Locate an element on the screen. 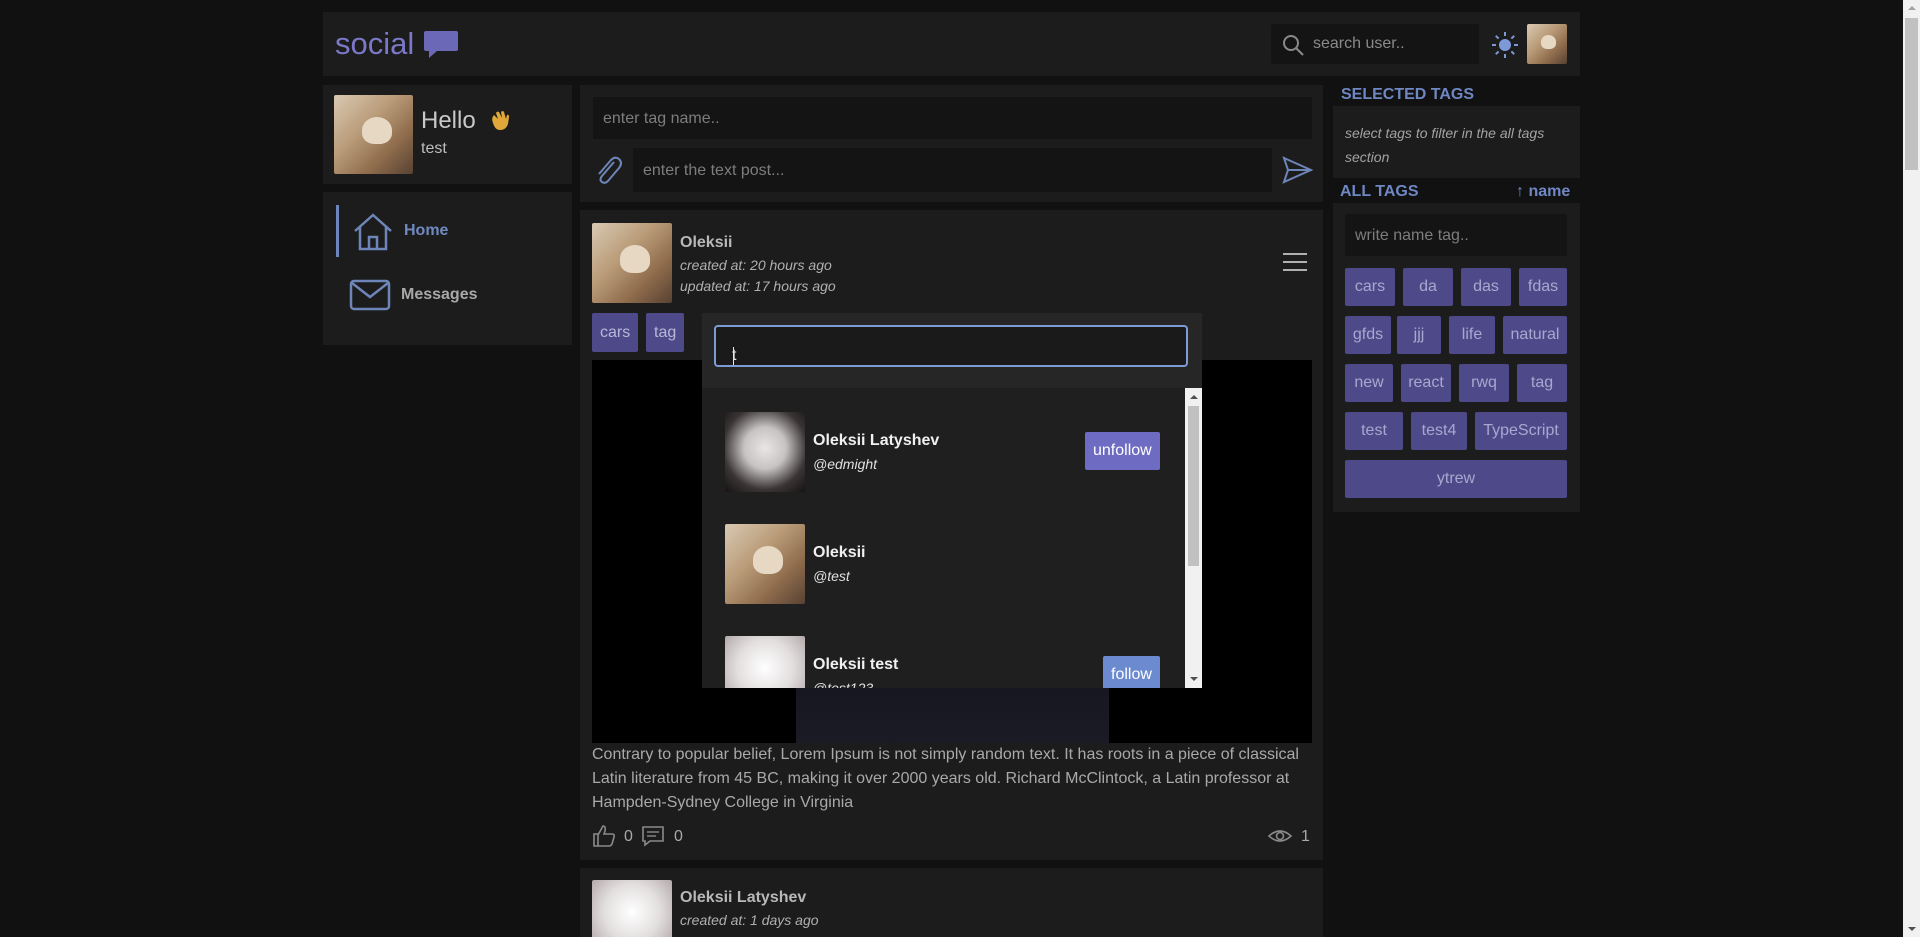 The image size is (1920, 937). profile-username: test is located at coordinates (434, 148).